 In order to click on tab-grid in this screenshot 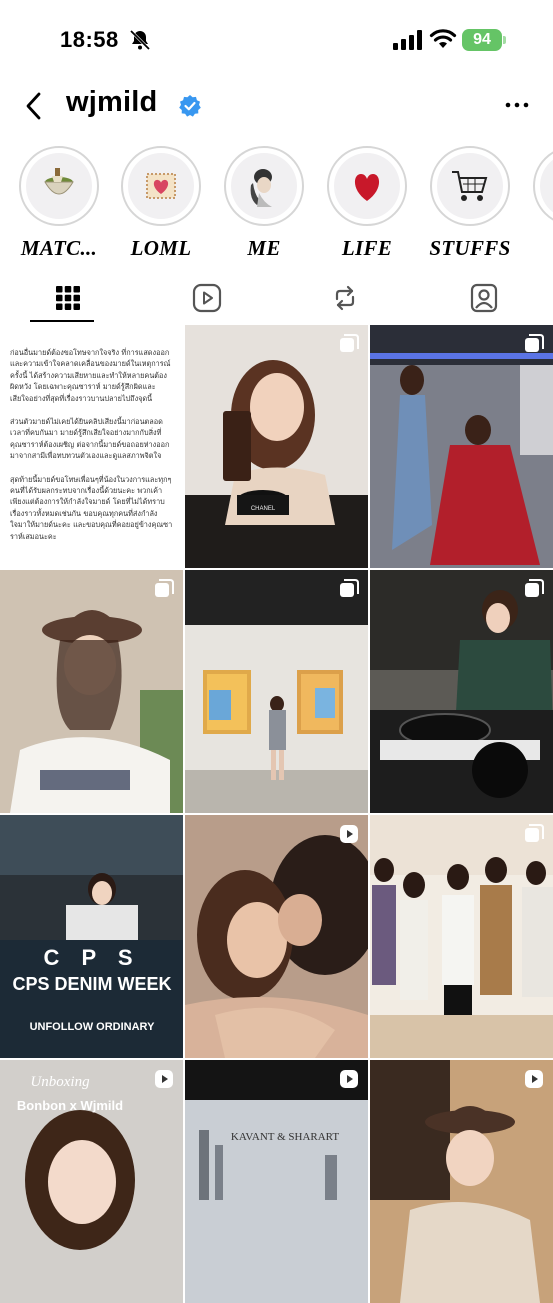, I will do `click(68, 298)`.